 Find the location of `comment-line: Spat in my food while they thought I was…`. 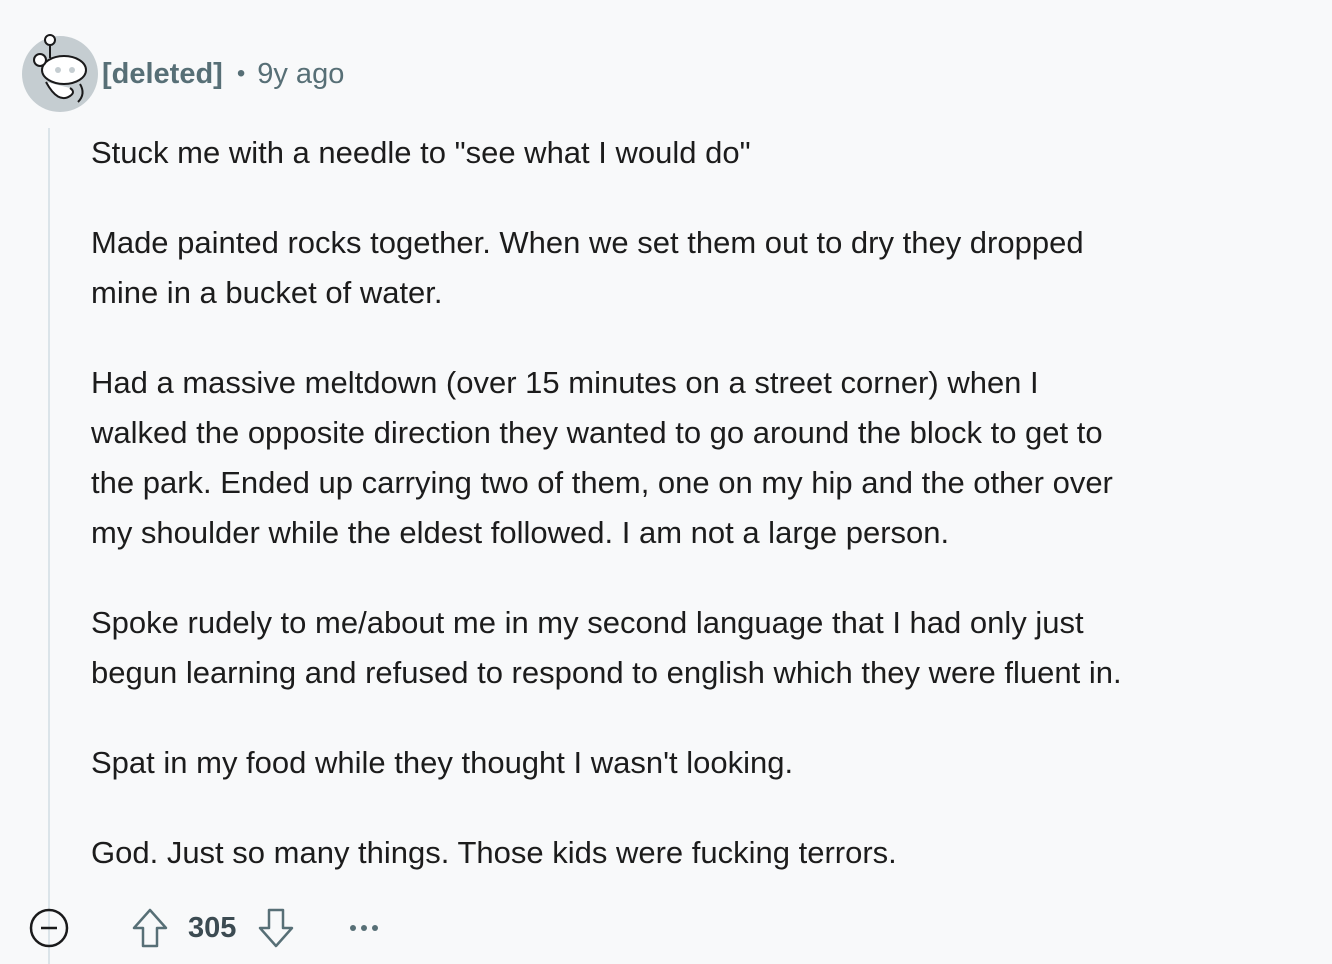

comment-line: Spat in my food while they thought I was… is located at coordinates (442, 762).